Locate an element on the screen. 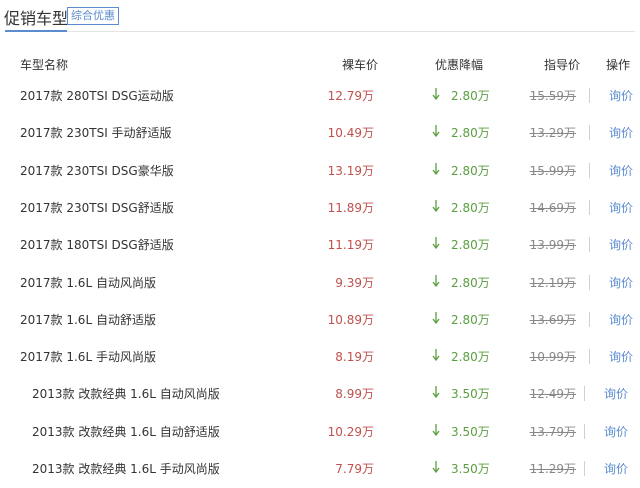 This screenshot has height=488, width=640. column-header-price: 裸车价 is located at coordinates (360, 65).